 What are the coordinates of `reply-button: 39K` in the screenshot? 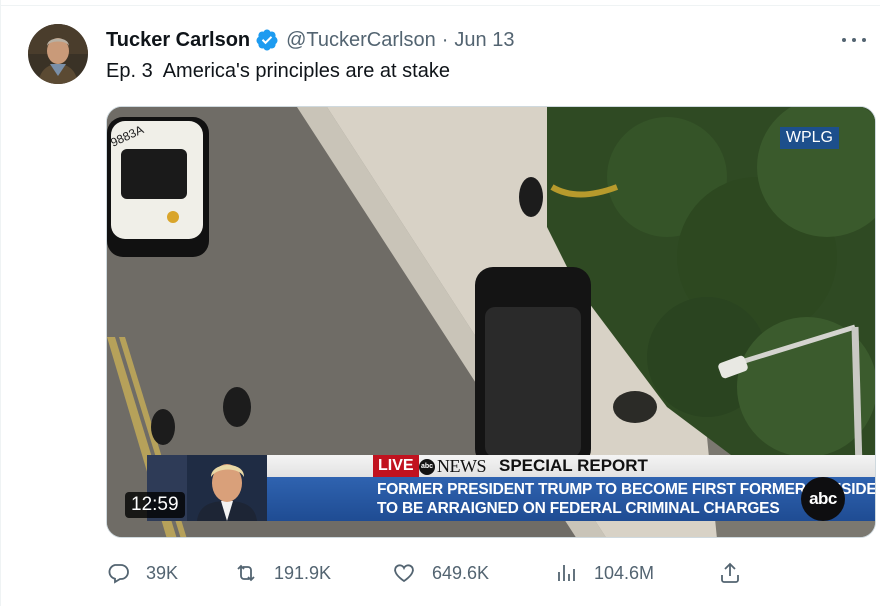 It's located at (142, 573).